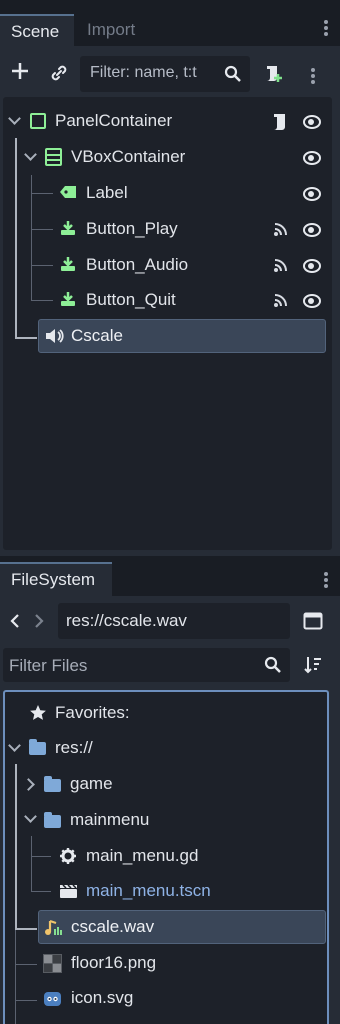  What do you see at coordinates (68, 192) in the screenshot?
I see `label-node-icon` at bounding box center [68, 192].